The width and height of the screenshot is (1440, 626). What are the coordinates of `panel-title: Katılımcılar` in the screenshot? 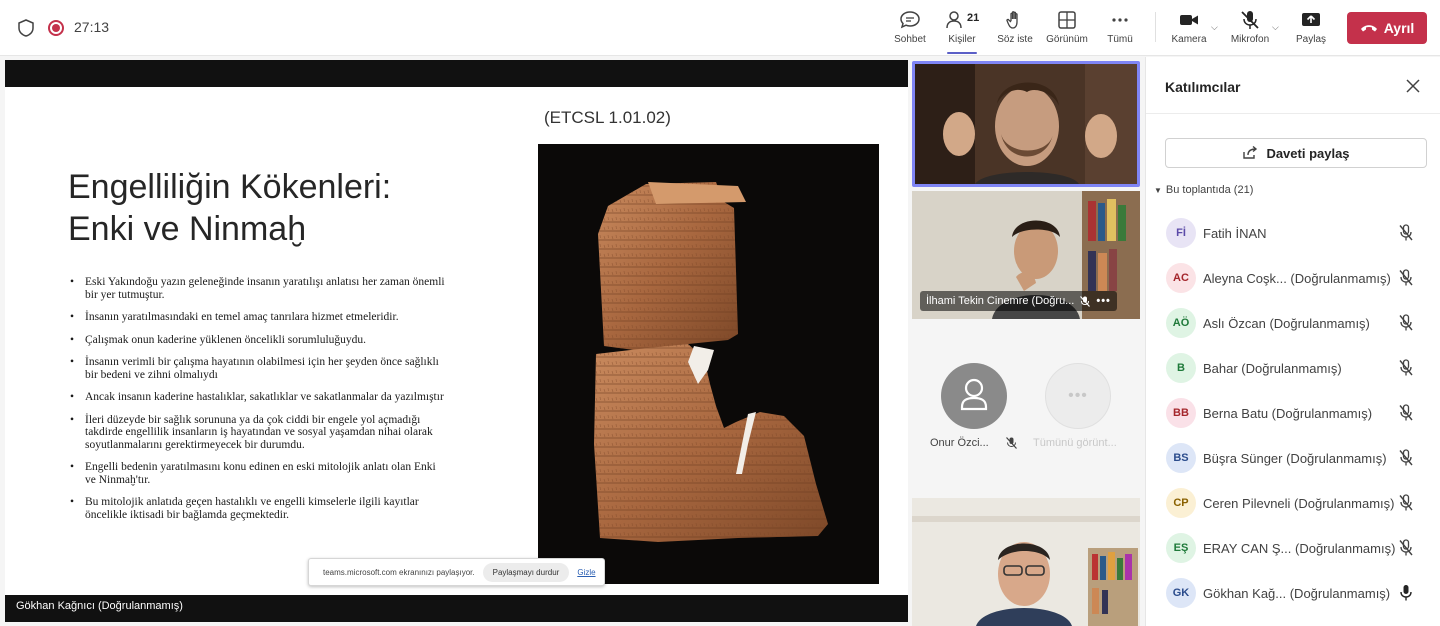 It's located at (1203, 87).